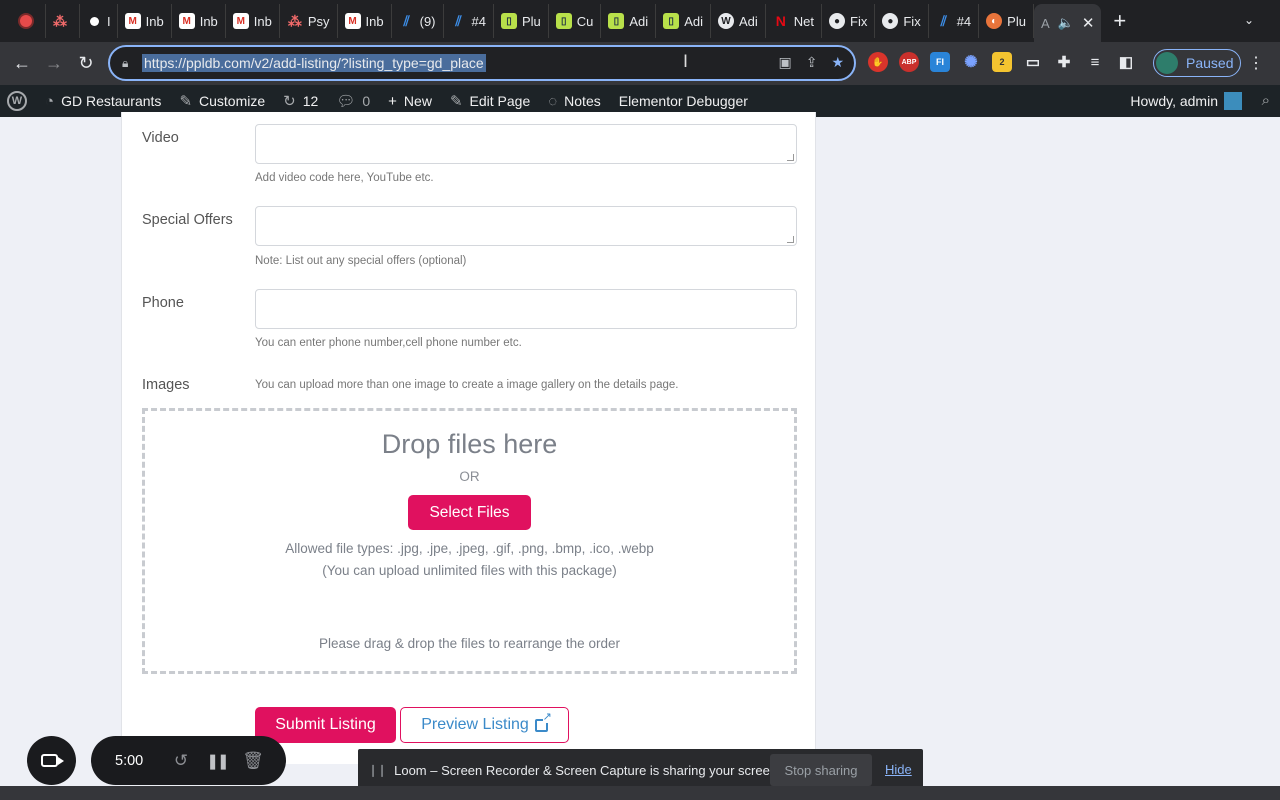 Image resolution: width=1280 pixels, height=800 pixels. Describe the element at coordinates (878, 62) in the screenshot. I see `extension-stop-icon: ✋` at that location.